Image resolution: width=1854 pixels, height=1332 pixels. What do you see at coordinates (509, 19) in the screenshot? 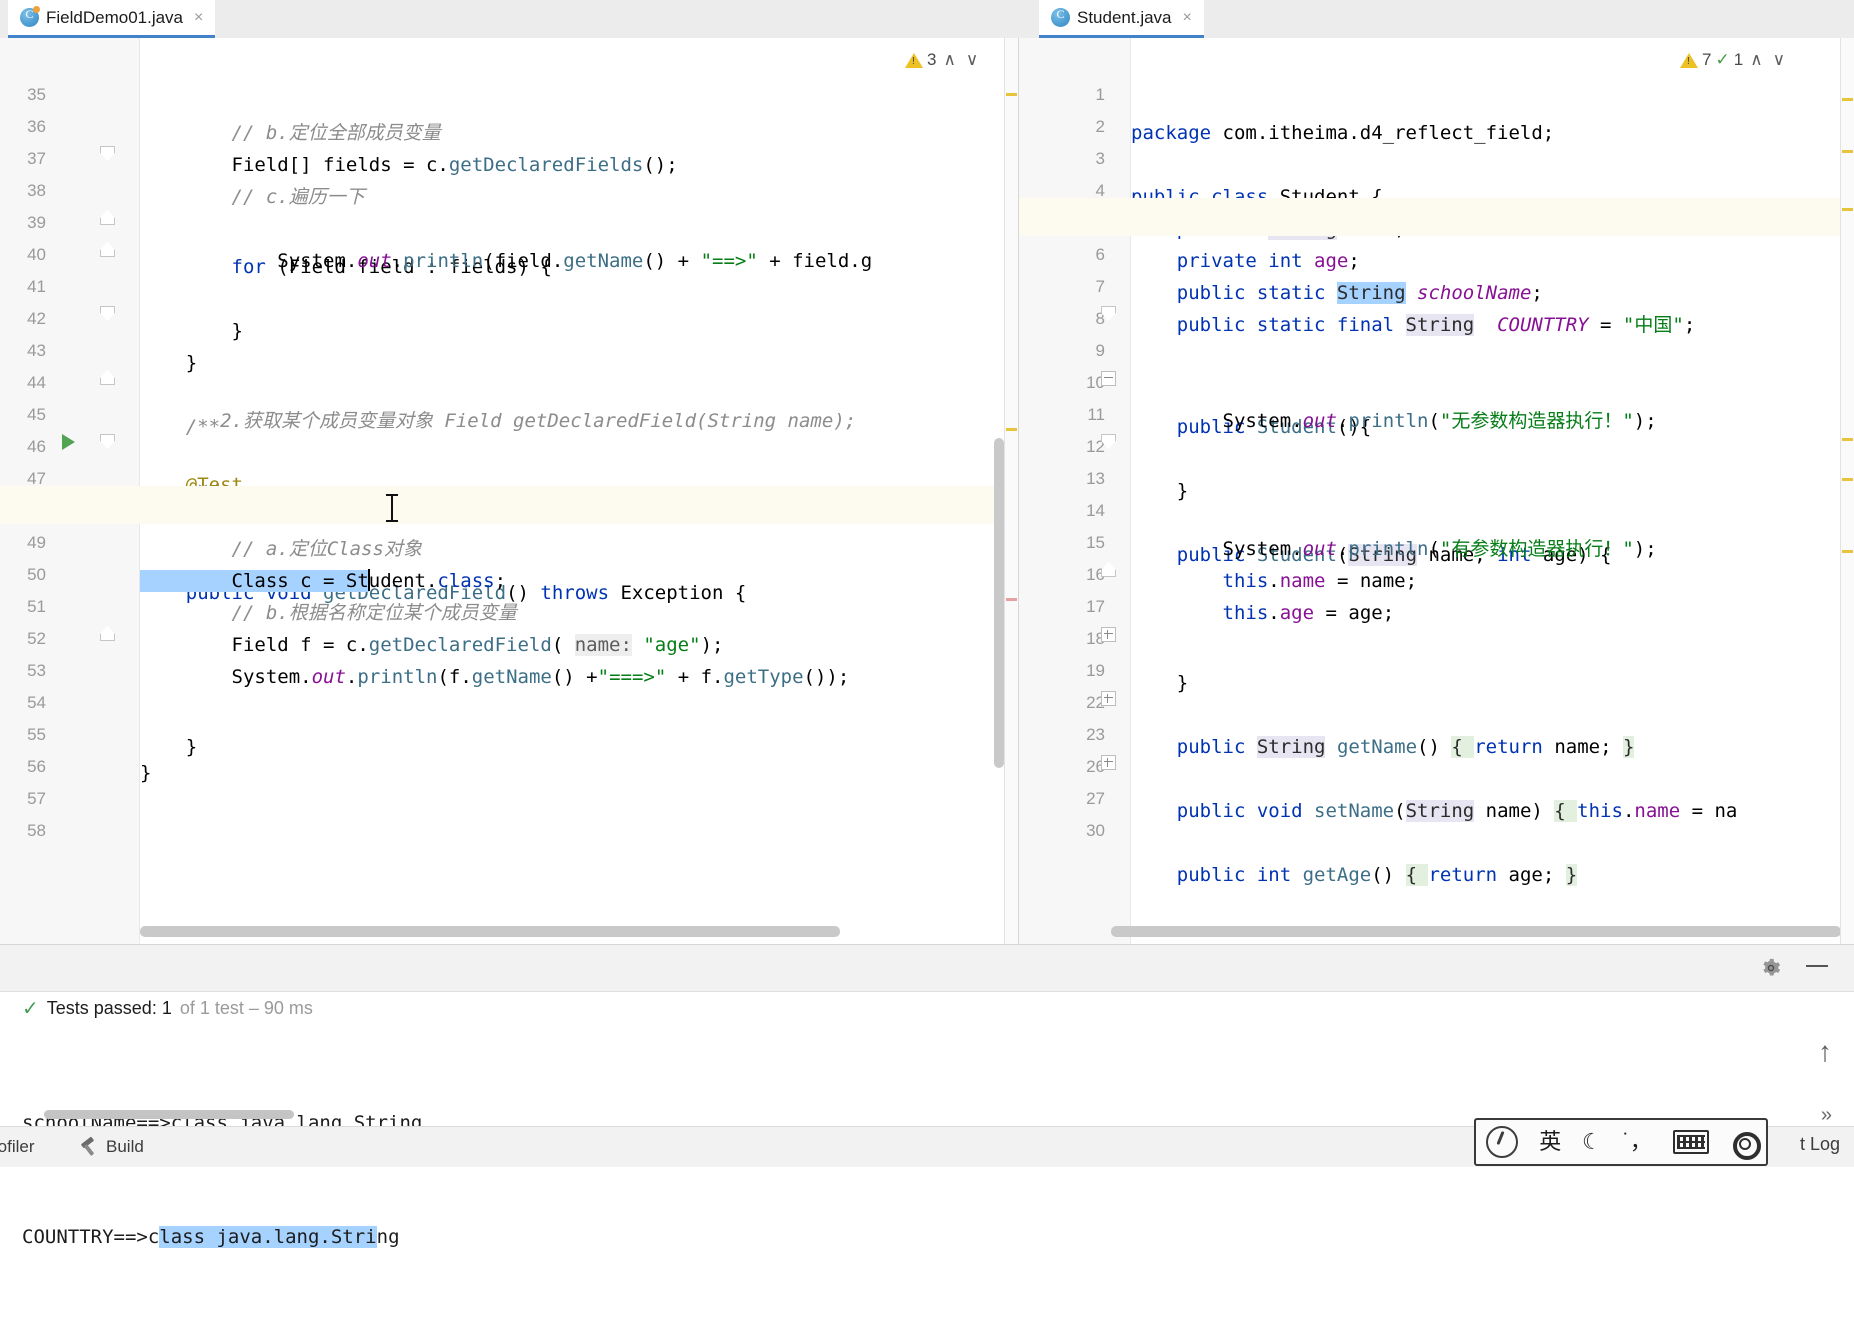
I see `left-editor-tabbar: FieldDemo01.java ×` at bounding box center [509, 19].